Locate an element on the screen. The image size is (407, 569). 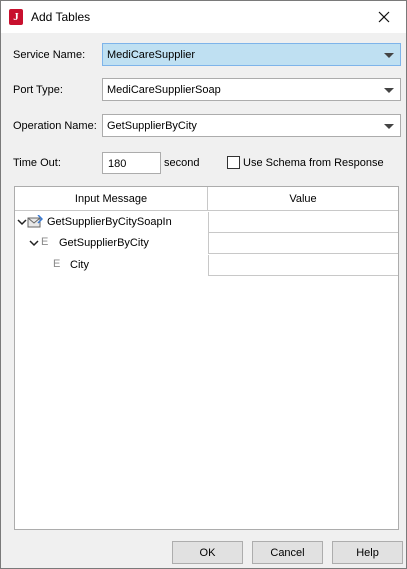
close-icon is located at coordinates (383, 16).